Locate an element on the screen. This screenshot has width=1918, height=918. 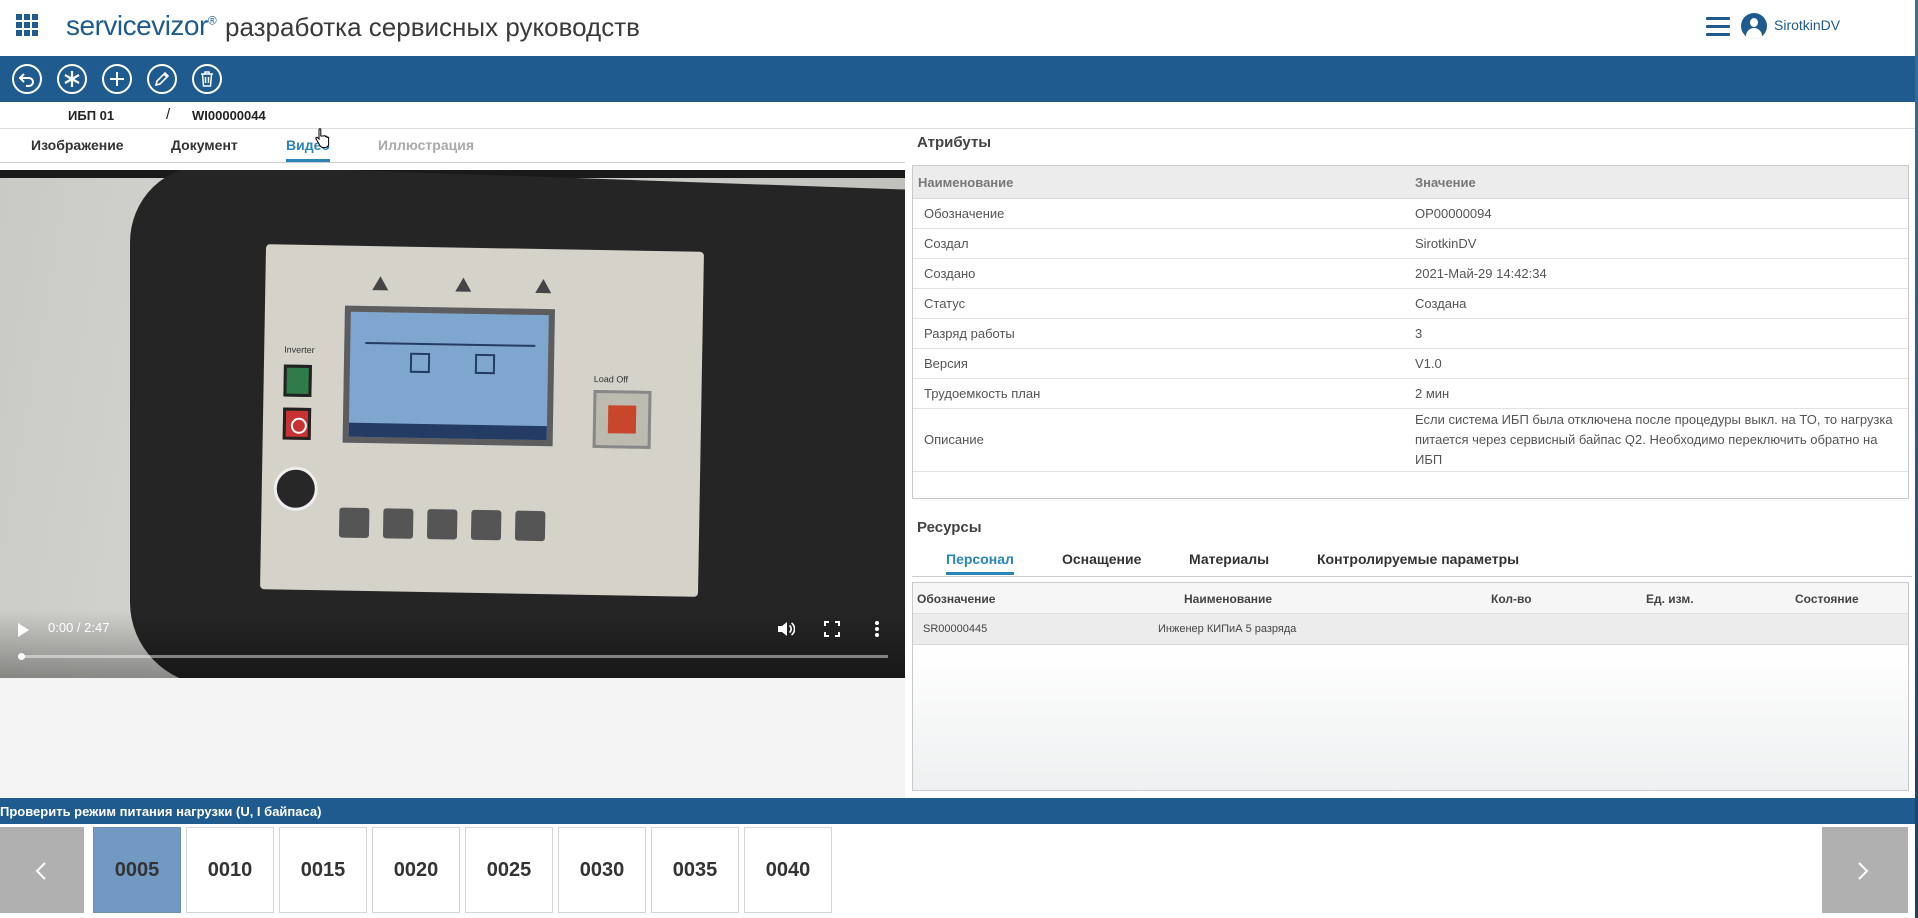
plus-icon is located at coordinates (117, 79).